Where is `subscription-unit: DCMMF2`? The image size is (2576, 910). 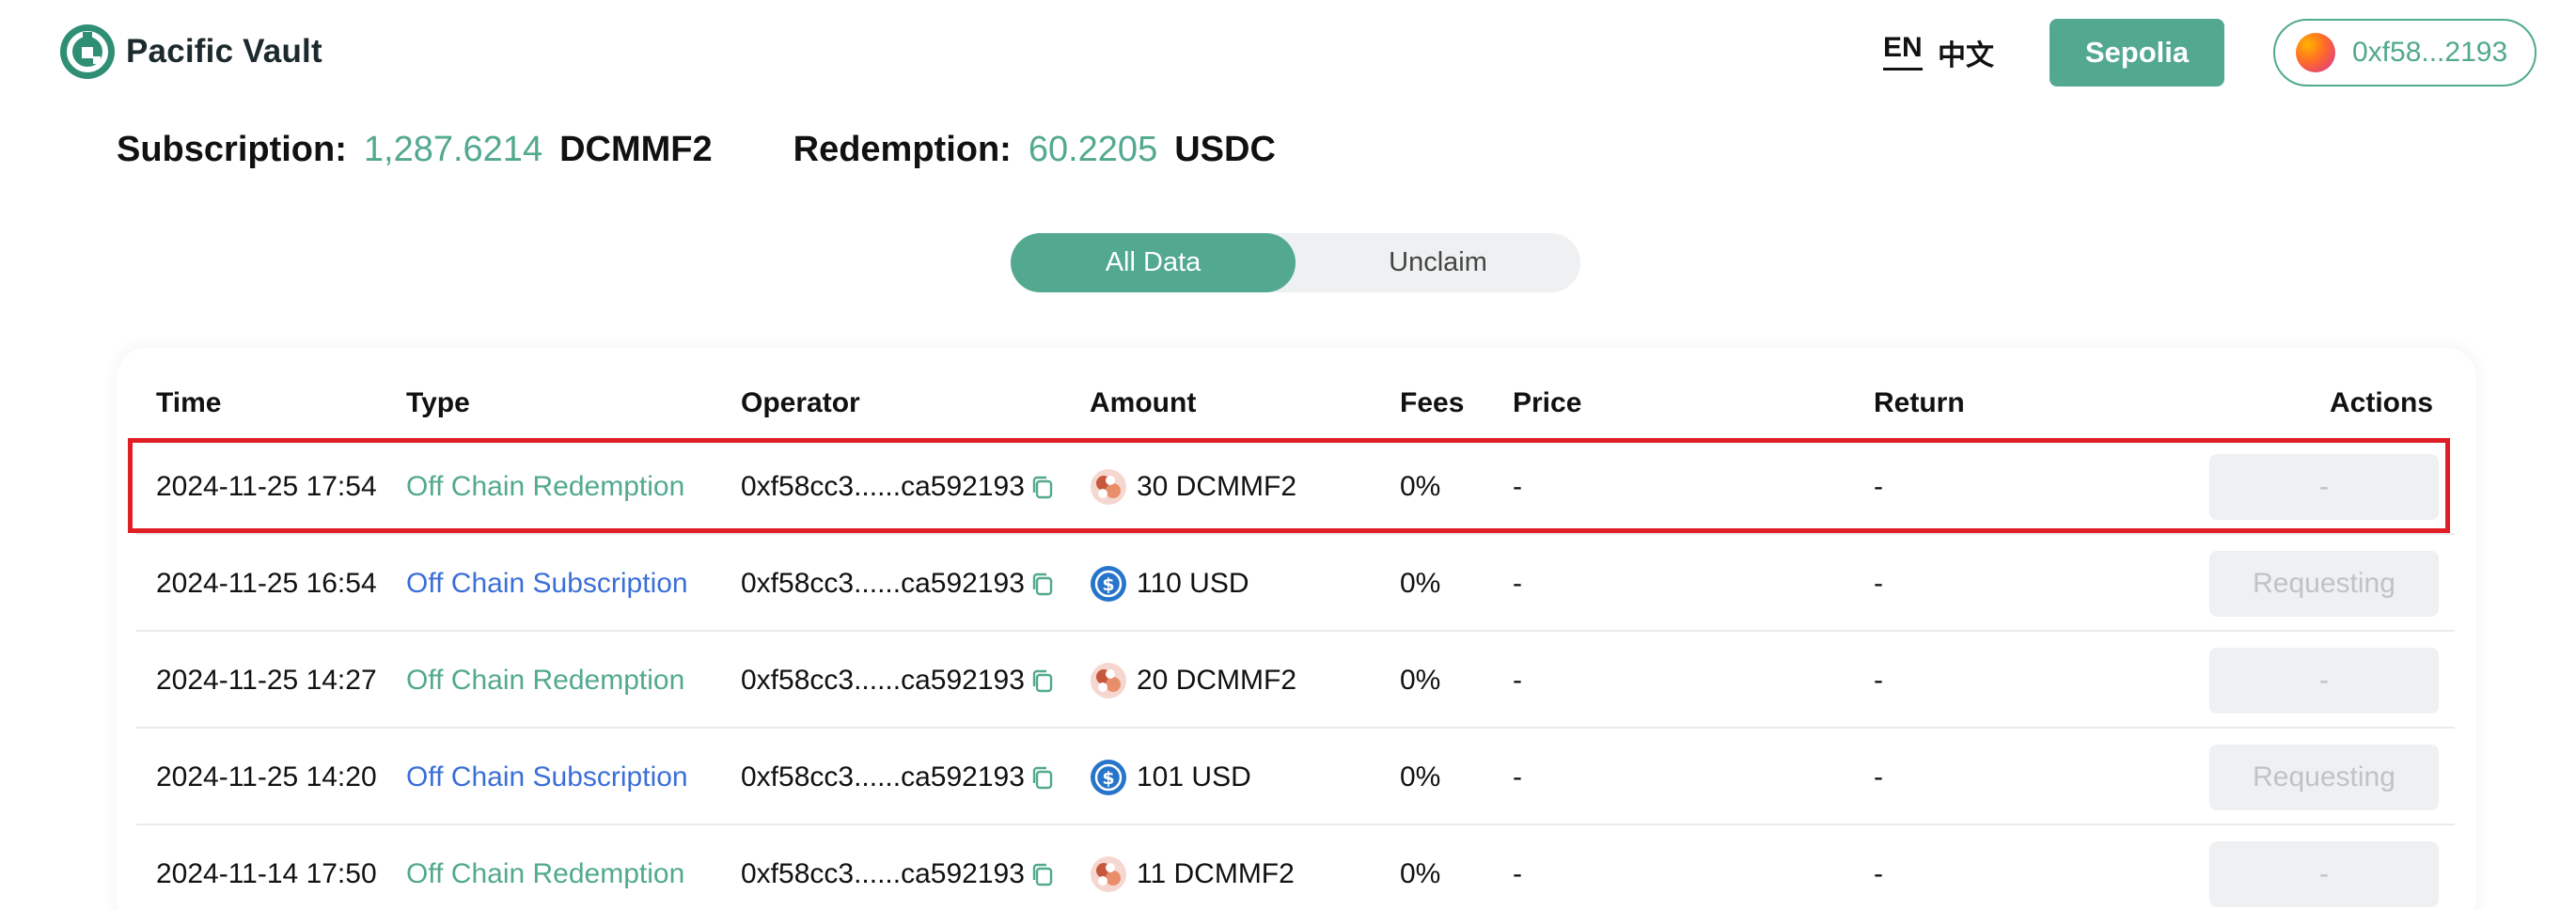
subscription-unit: DCMMF2 is located at coordinates (636, 150).